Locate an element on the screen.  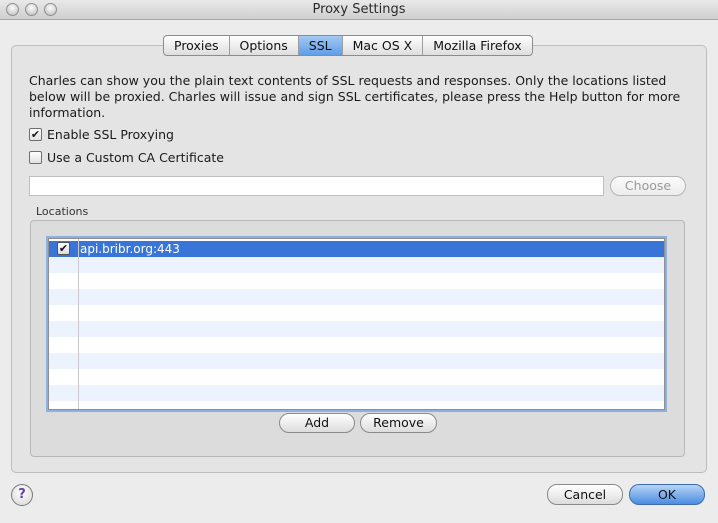
window-title: Proxy Settings is located at coordinates (359, 9).